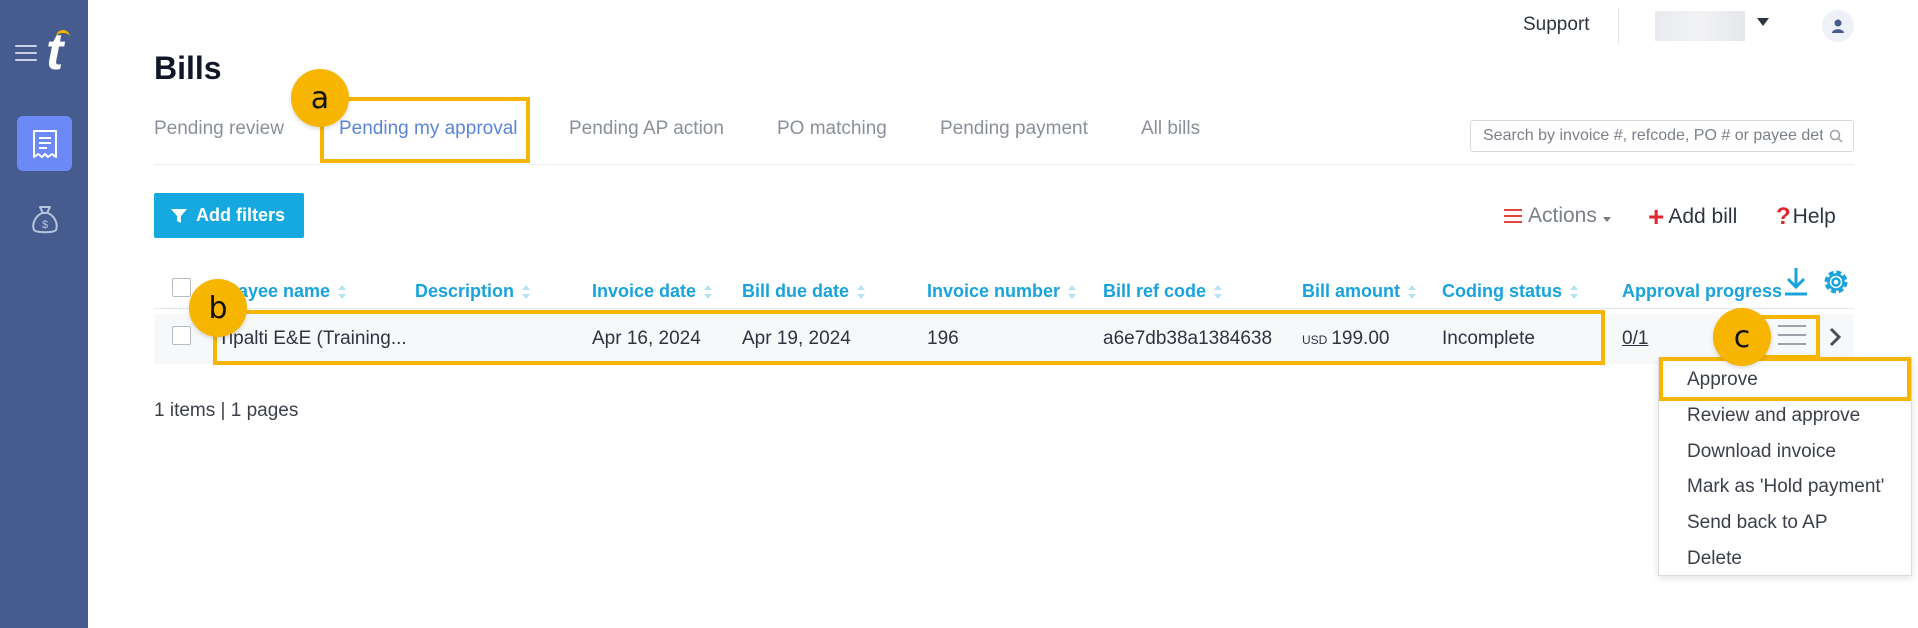  What do you see at coordinates (1835, 337) in the screenshot?
I see `chevron-right-icon` at bounding box center [1835, 337].